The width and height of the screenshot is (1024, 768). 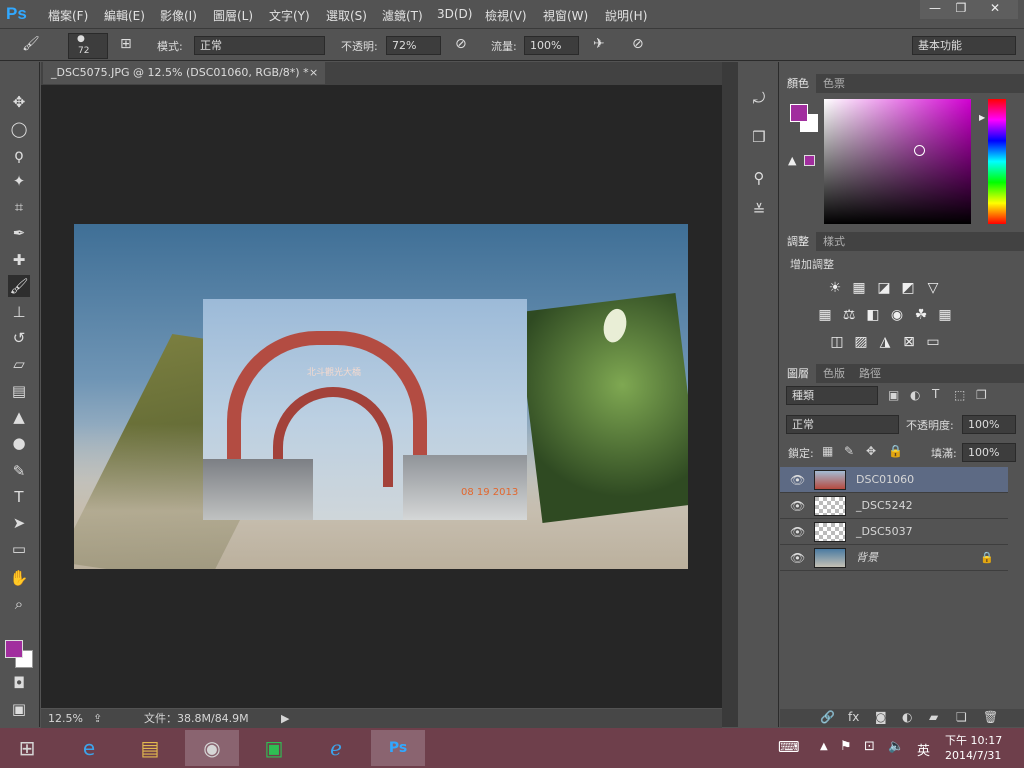 I want to click on filter-adjustment-icon: ◐, so click(x=915, y=395).